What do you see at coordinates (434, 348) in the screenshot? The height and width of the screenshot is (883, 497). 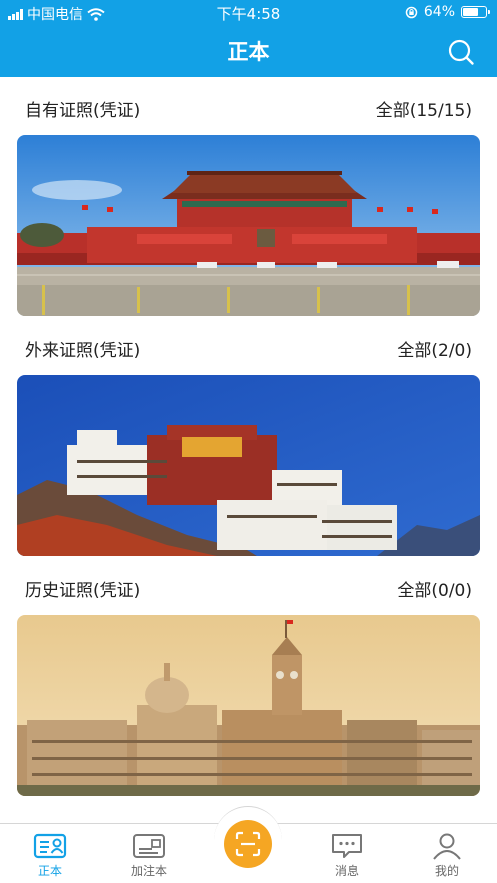 I see `view-all-link: 全部(2/0)` at bounding box center [434, 348].